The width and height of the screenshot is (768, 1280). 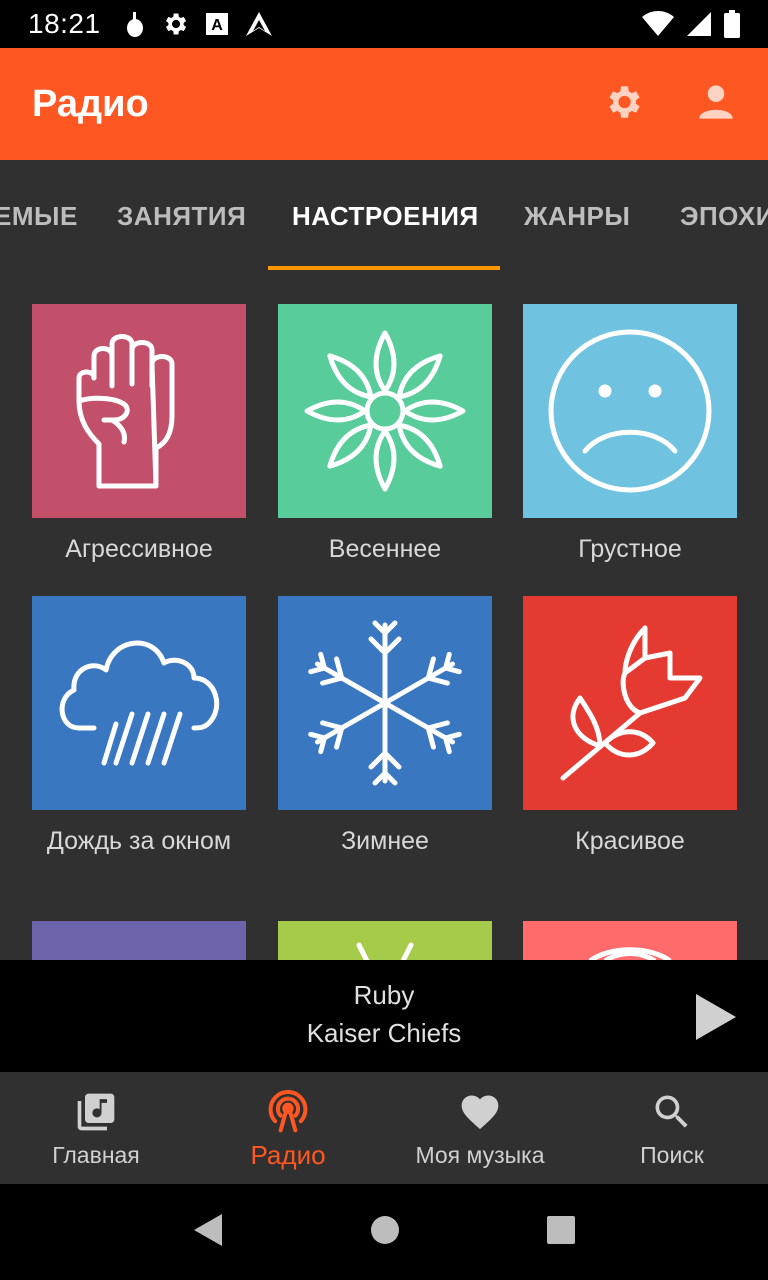 I want to click on settings-notification-icon, so click(x=175, y=24).